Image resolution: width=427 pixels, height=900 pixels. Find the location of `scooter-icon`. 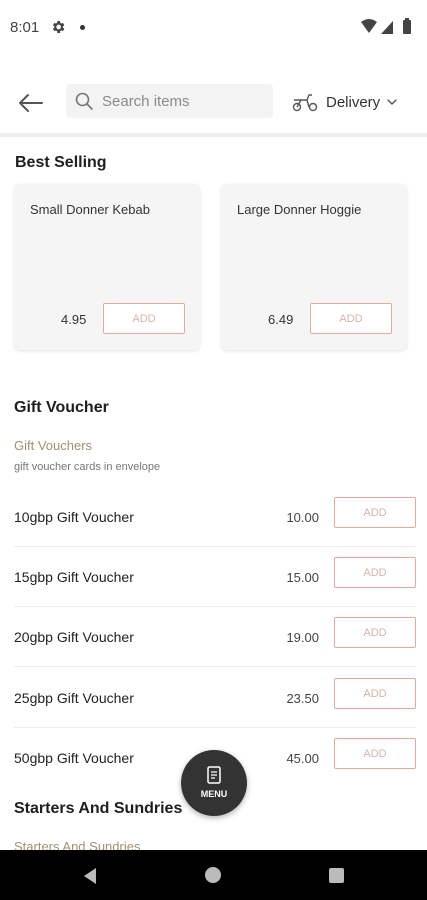

scooter-icon is located at coordinates (305, 103).